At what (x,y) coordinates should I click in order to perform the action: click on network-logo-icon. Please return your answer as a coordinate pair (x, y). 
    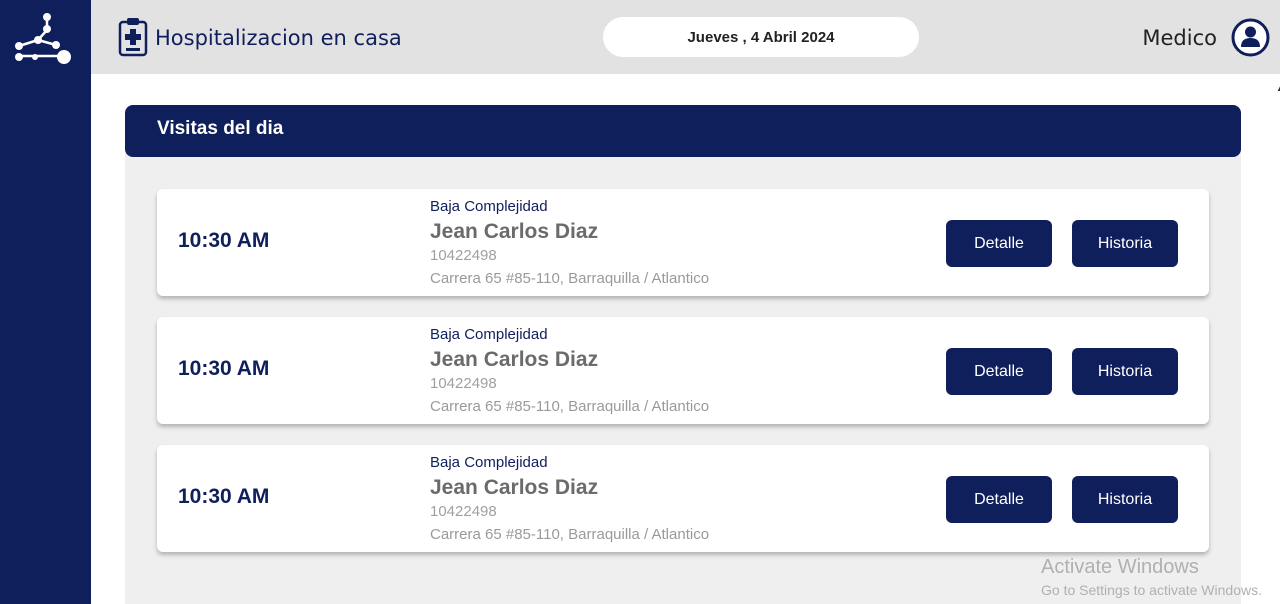
    Looking at the image, I should click on (41, 38).